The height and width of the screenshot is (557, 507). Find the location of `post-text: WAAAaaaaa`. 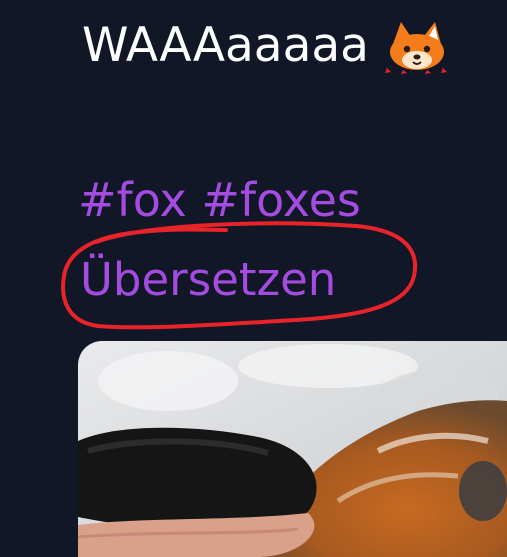

post-text: WAAAaaaaa is located at coordinates (266, 46).